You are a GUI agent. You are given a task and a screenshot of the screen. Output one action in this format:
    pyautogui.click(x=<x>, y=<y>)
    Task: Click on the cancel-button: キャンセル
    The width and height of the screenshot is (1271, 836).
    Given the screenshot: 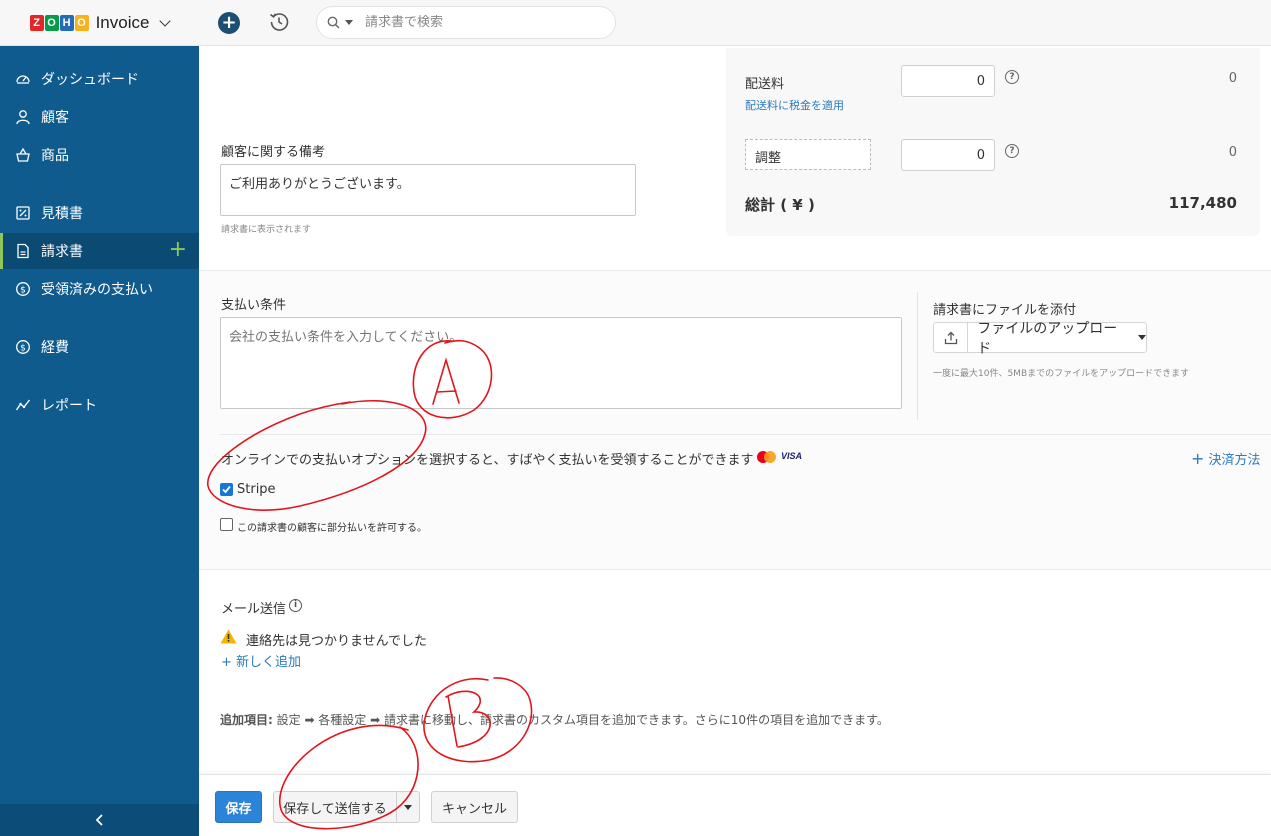 What is the action you would take?
    pyautogui.click(x=474, y=807)
    